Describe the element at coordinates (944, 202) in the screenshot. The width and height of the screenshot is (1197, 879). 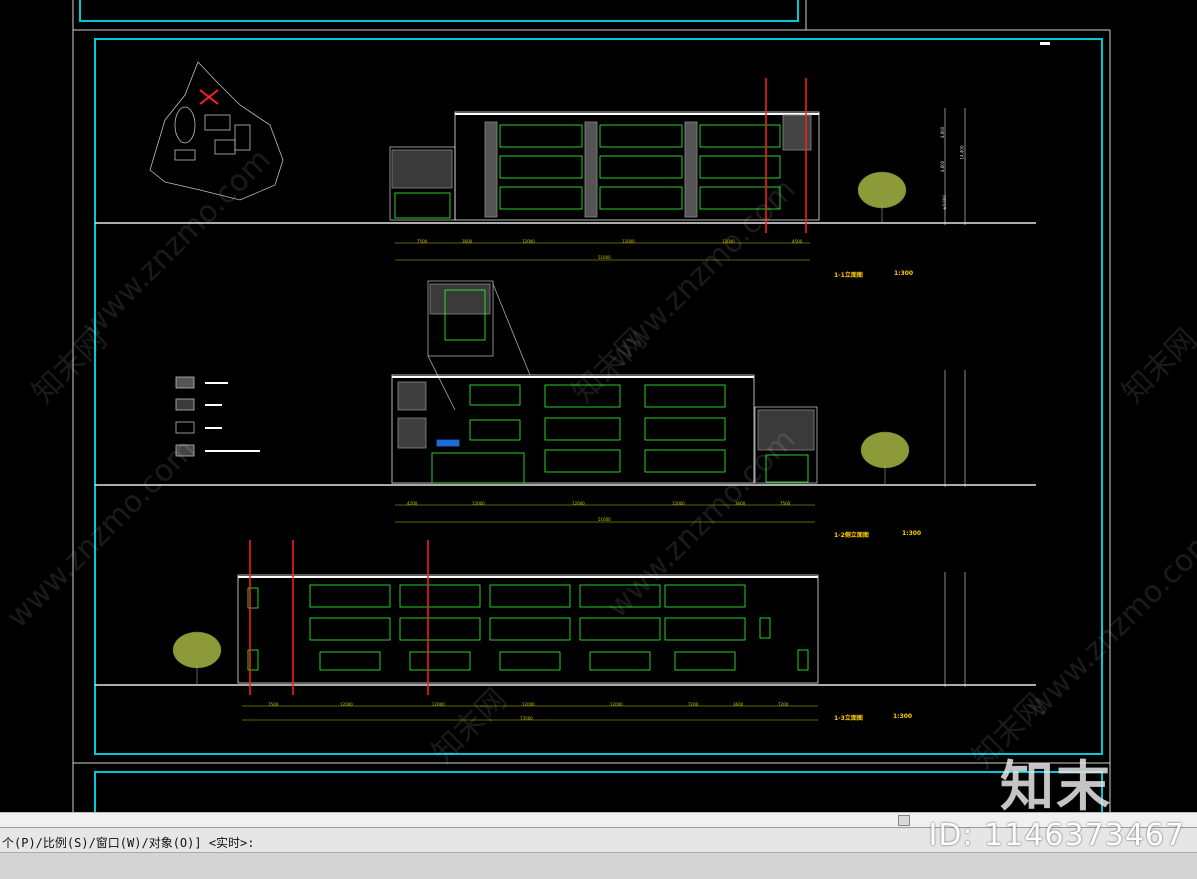
I see `level-mark: ±0.000` at that location.